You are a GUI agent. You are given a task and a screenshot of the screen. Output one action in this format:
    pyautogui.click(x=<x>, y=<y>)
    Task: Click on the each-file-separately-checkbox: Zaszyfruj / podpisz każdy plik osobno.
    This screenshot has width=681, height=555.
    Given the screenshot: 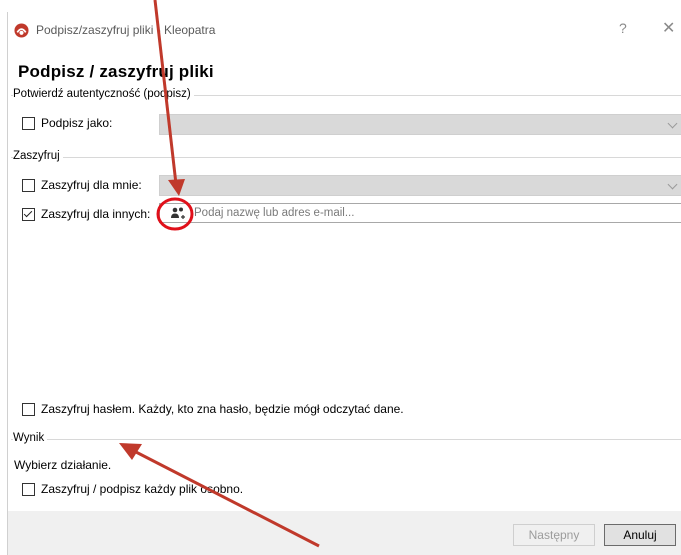 What is the action you would take?
    pyautogui.click(x=132, y=489)
    